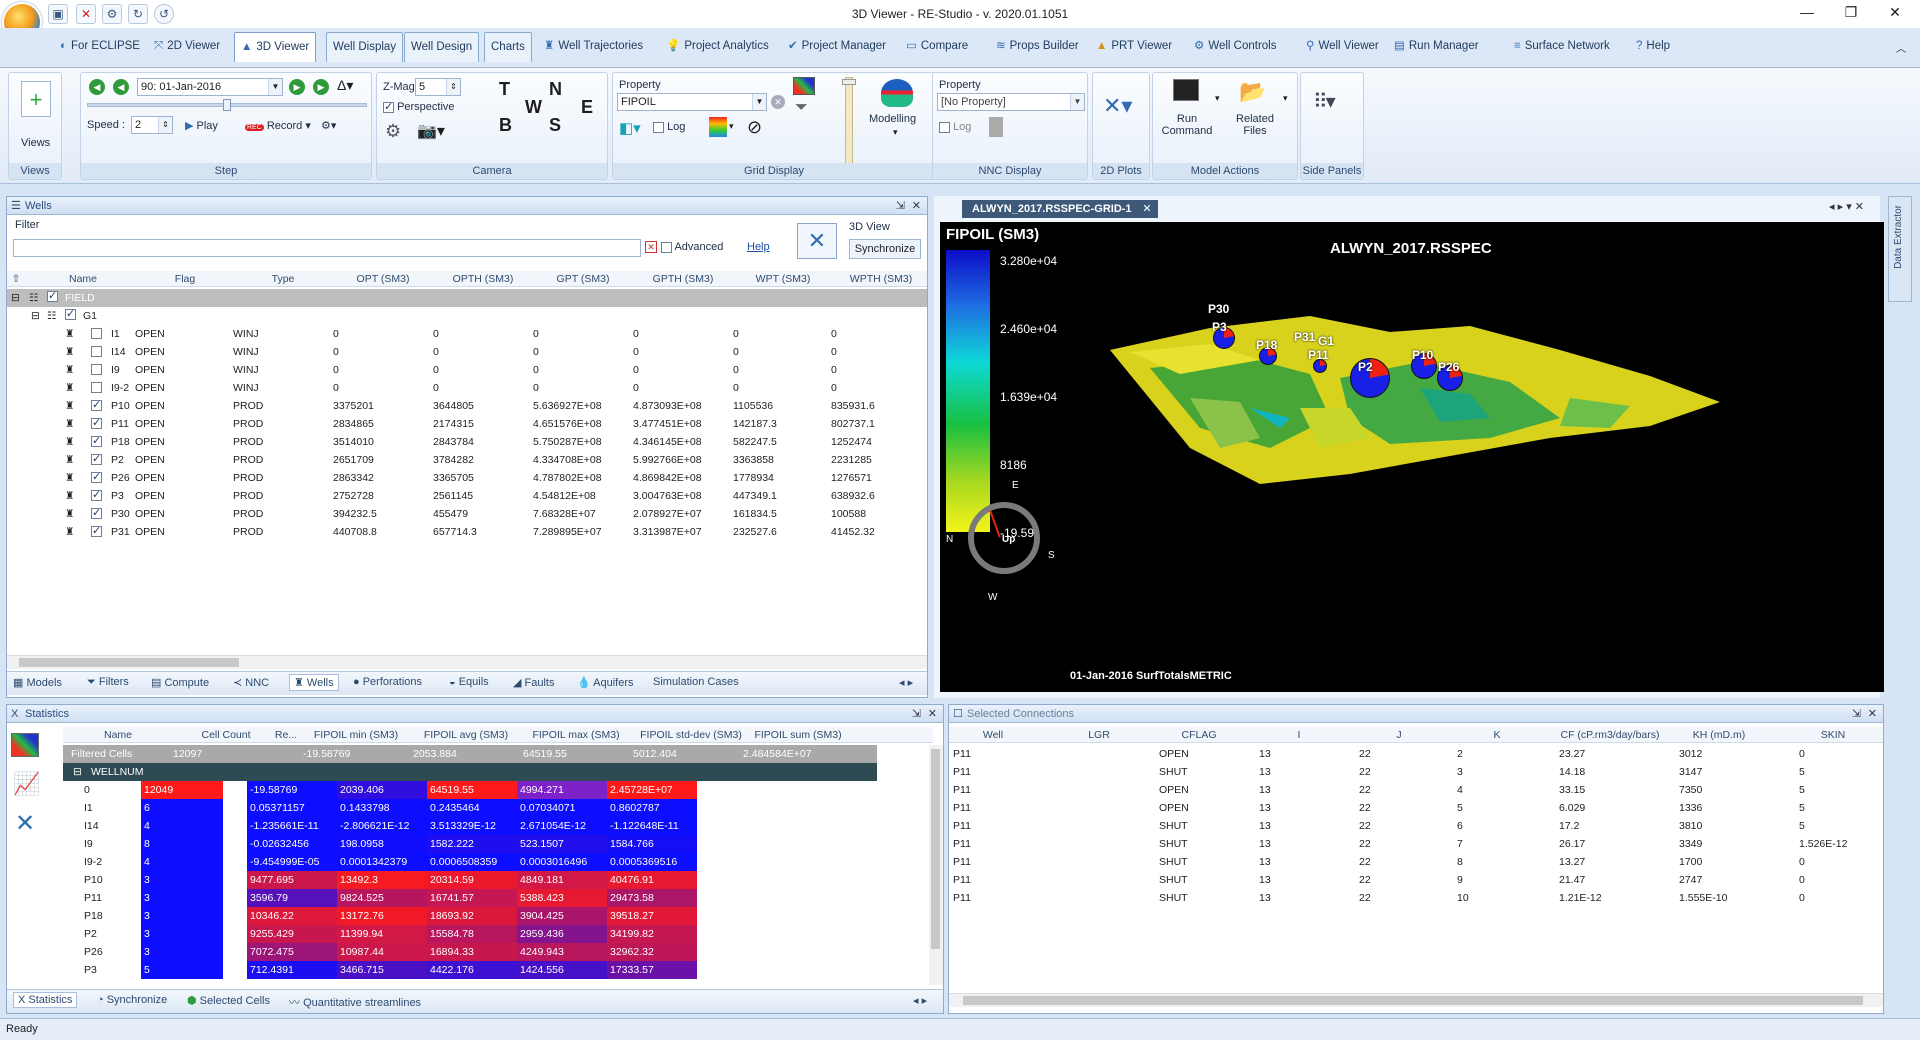  Describe the element at coordinates (605, 682) in the screenshot. I see `tab-aquifers: 💧 Aquifers` at that location.